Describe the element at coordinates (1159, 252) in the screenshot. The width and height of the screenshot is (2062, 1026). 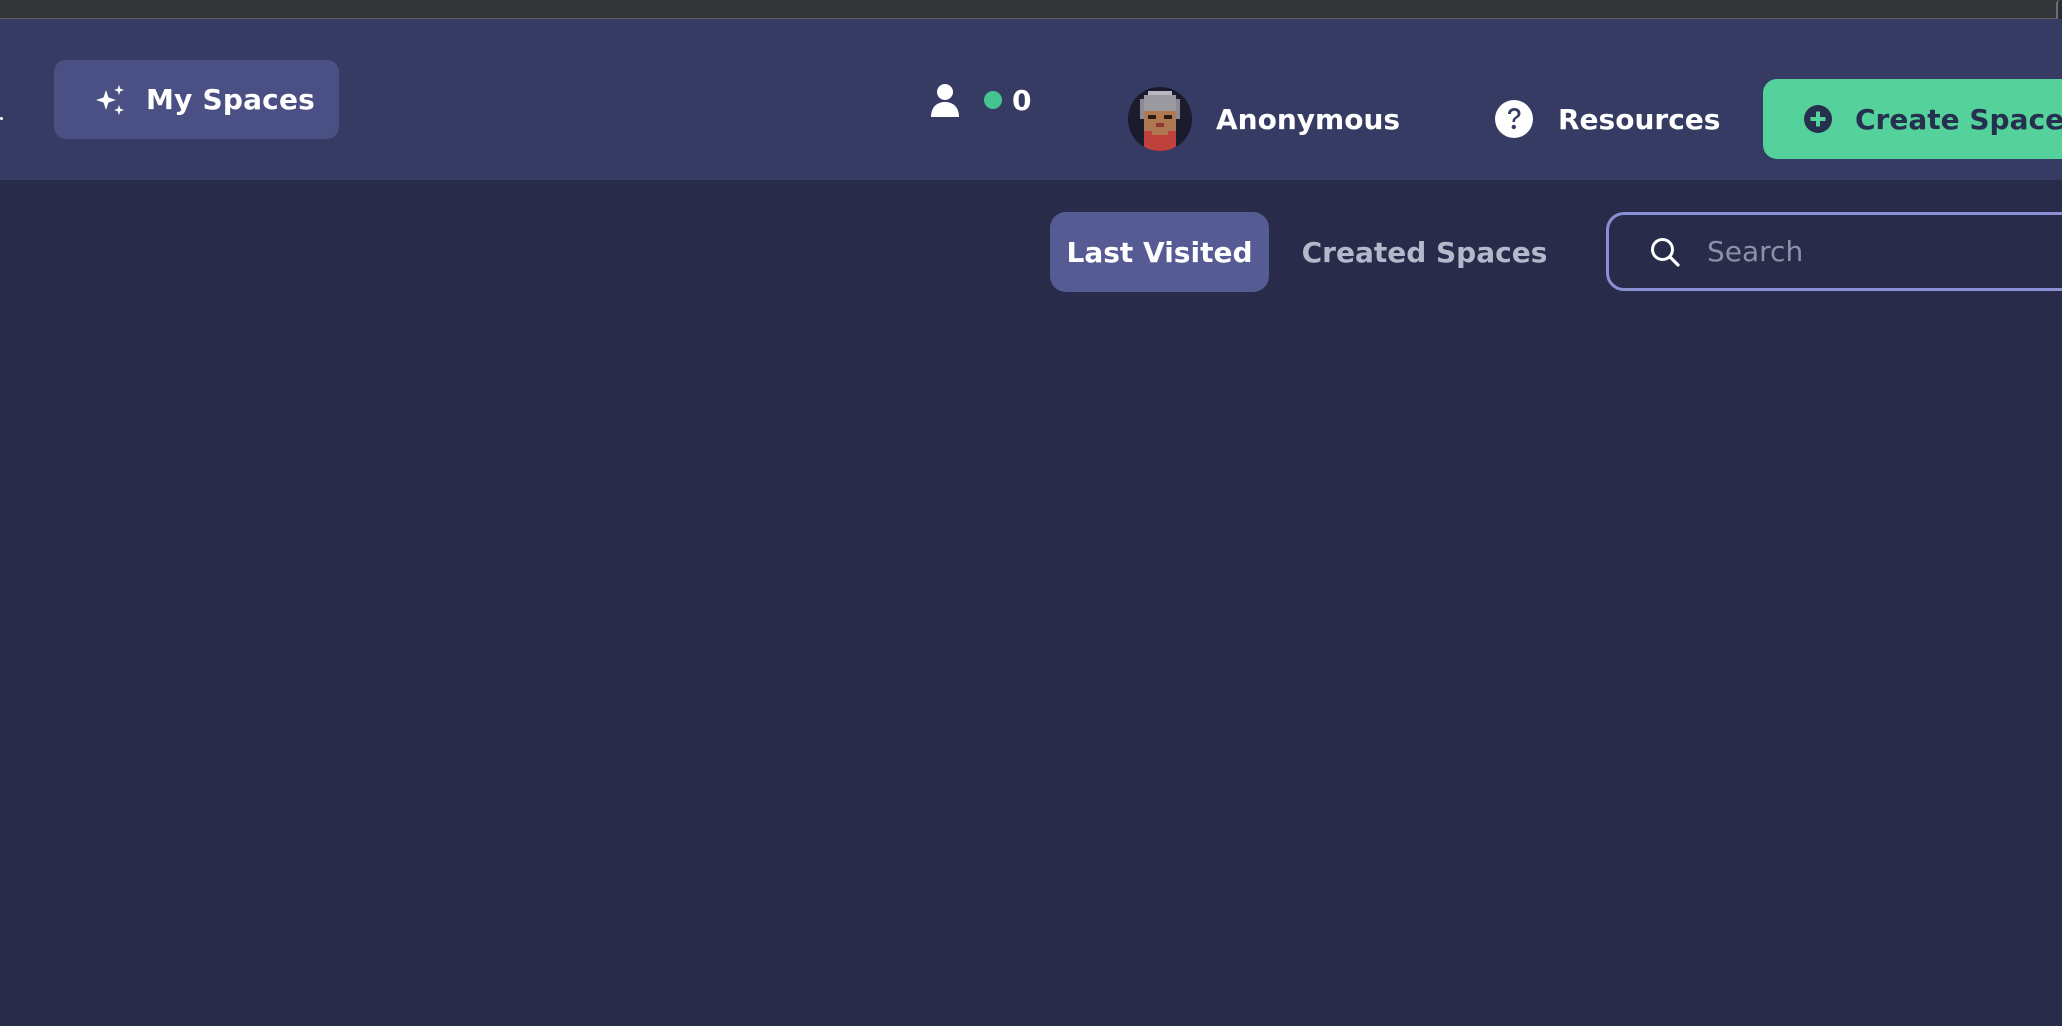
I see `tab-last-visited: Last Visited` at that location.